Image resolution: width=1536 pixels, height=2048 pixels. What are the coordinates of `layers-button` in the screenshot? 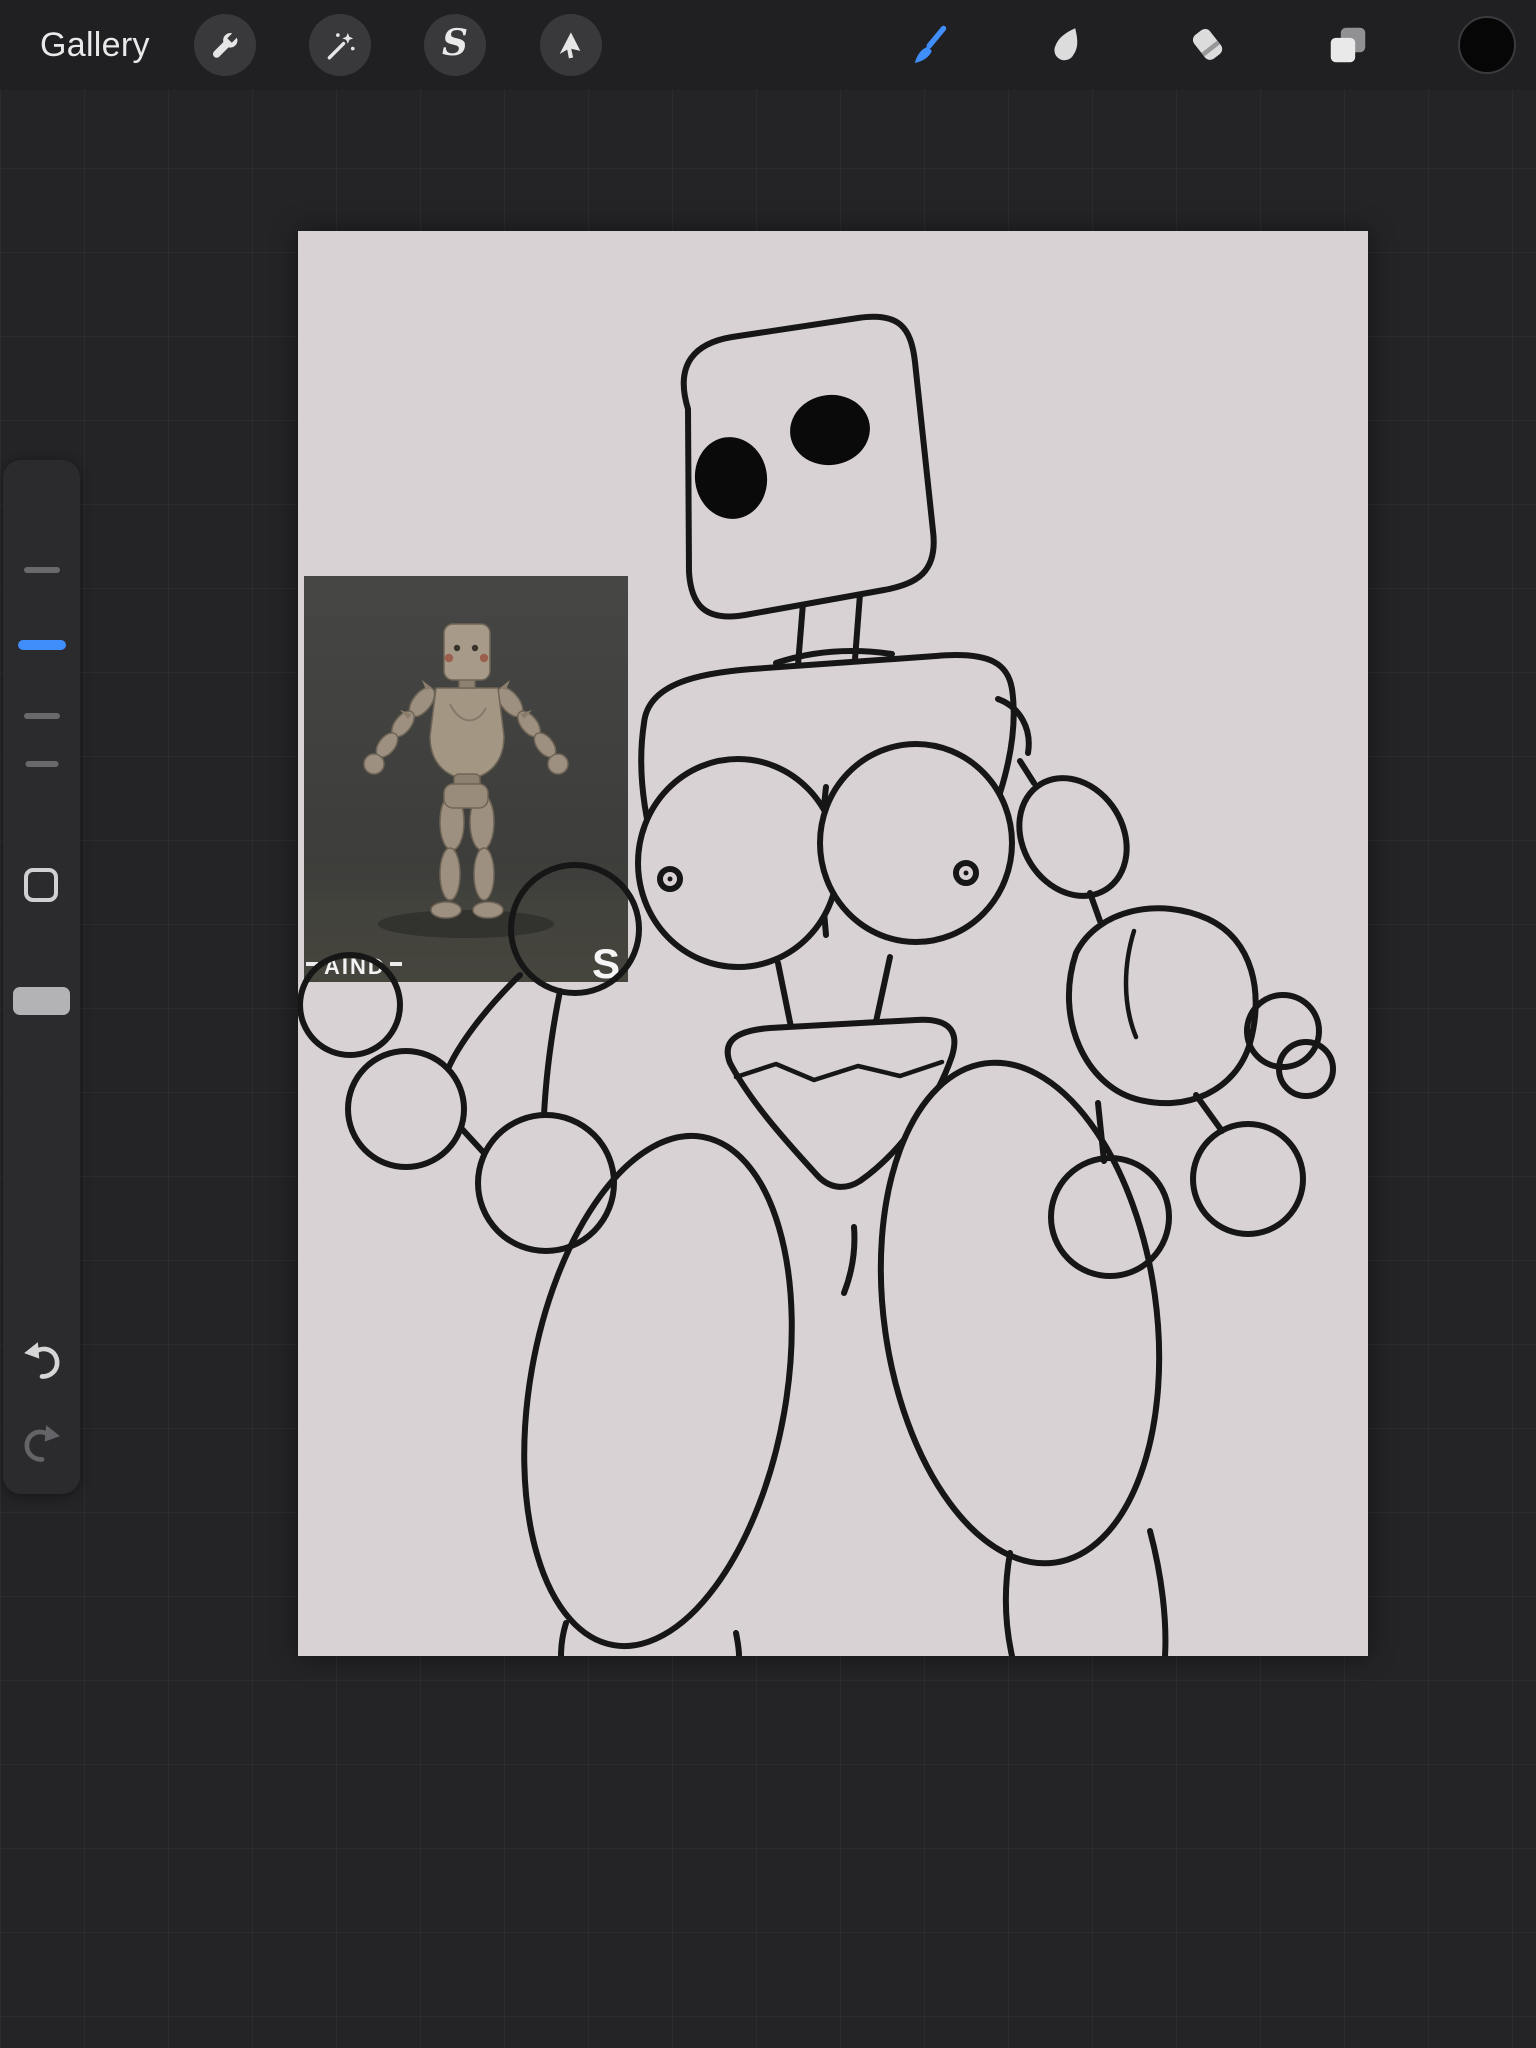 It's located at (1348, 45).